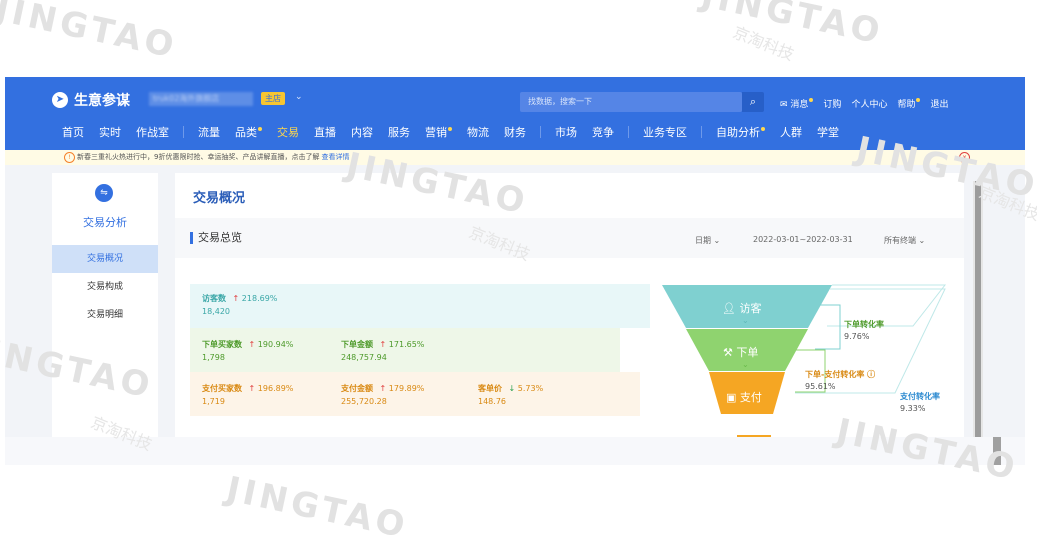 This screenshot has width=1037, height=550. I want to click on nav-service: 服务, so click(399, 132).